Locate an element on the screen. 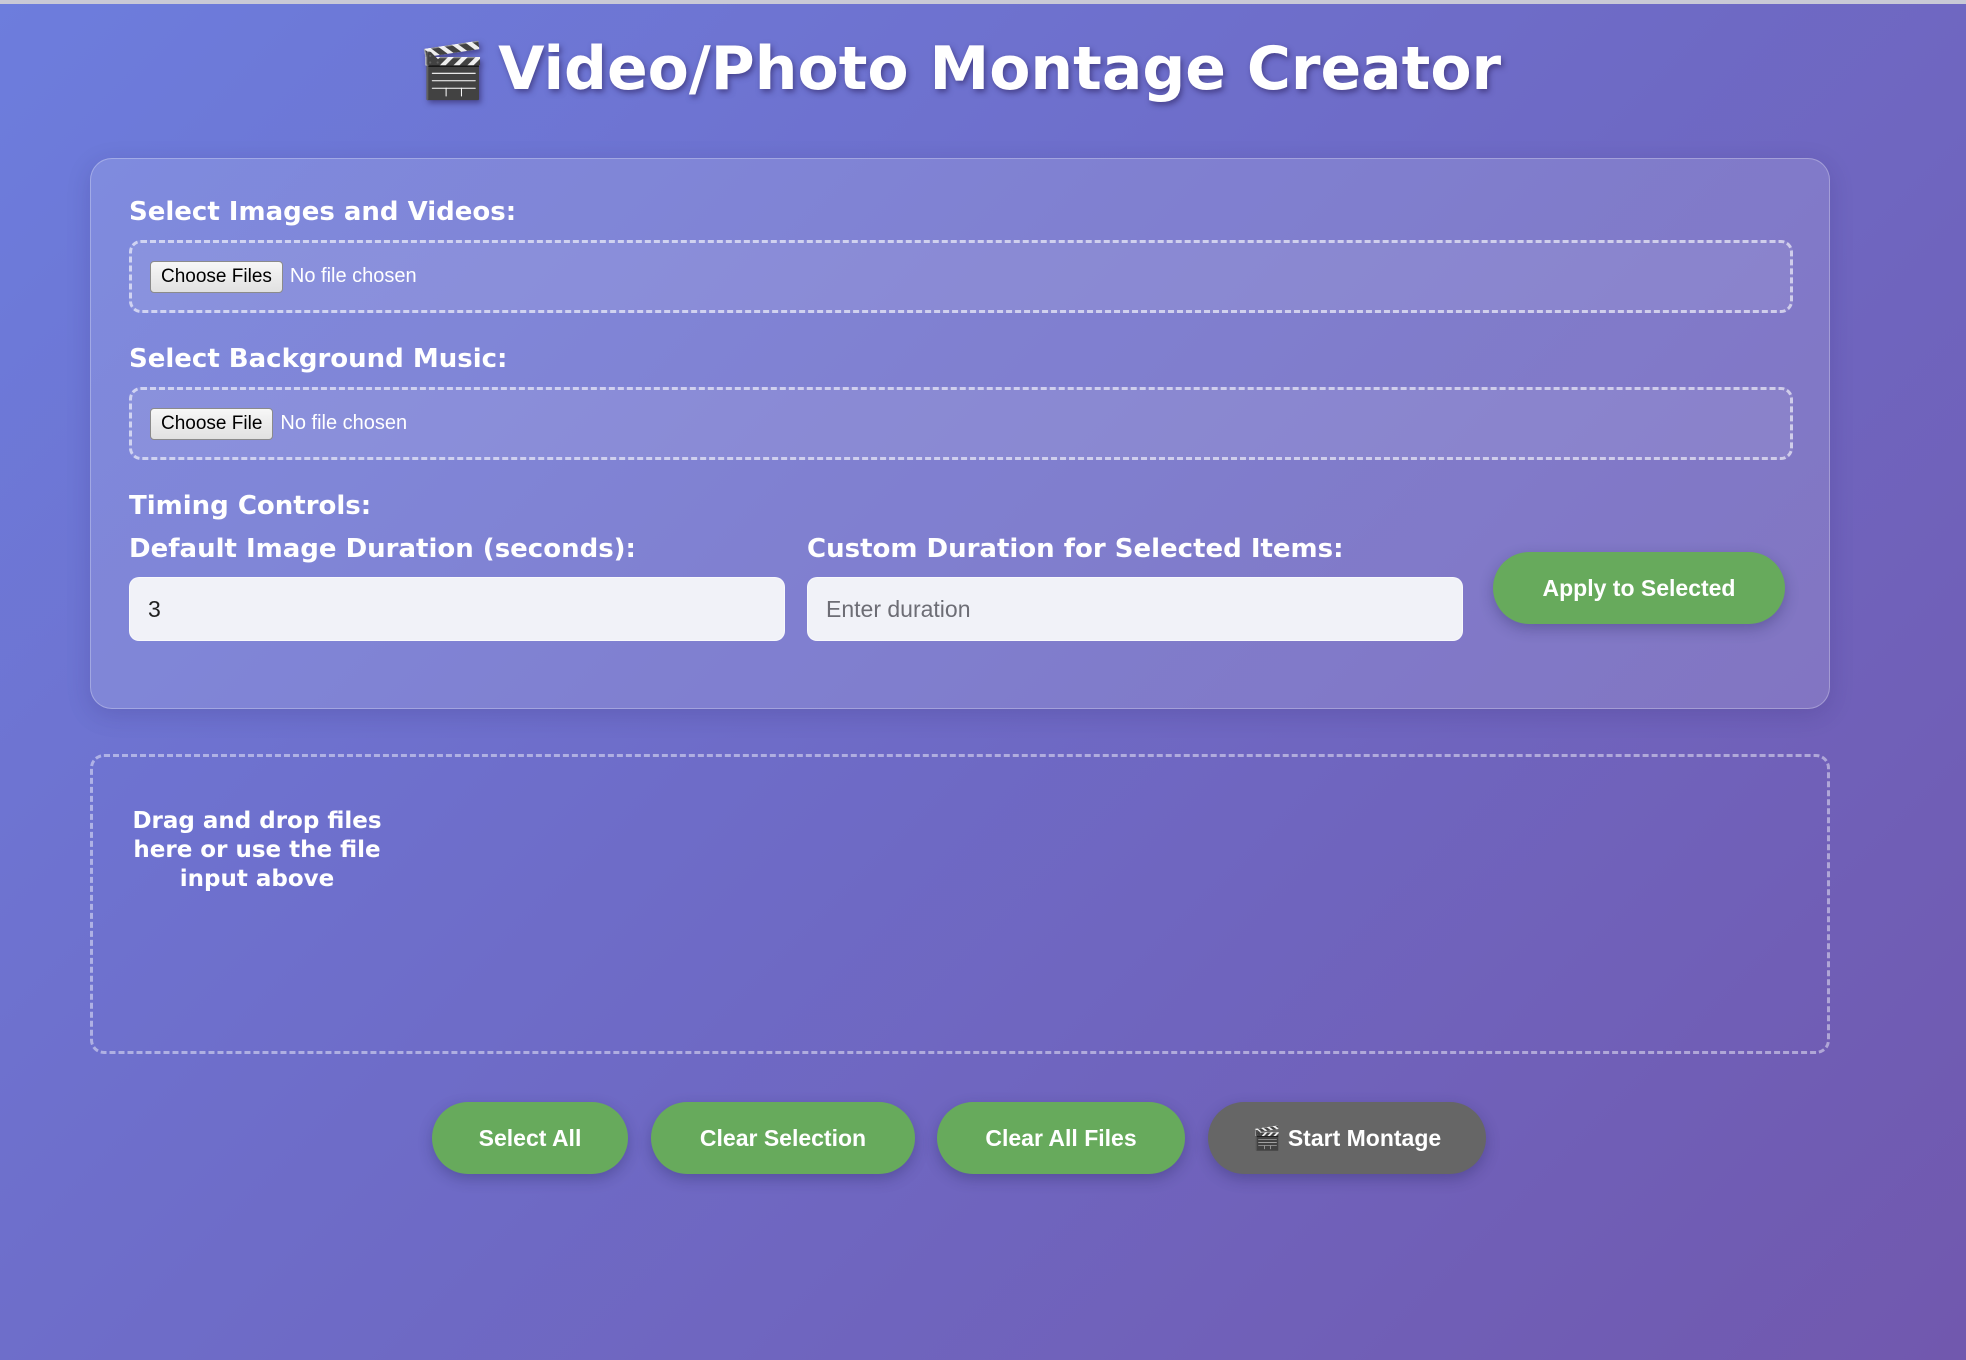 The width and height of the screenshot is (1966, 1360). page-title-text: Video/Photo Montage Creator is located at coordinates (1000, 69).